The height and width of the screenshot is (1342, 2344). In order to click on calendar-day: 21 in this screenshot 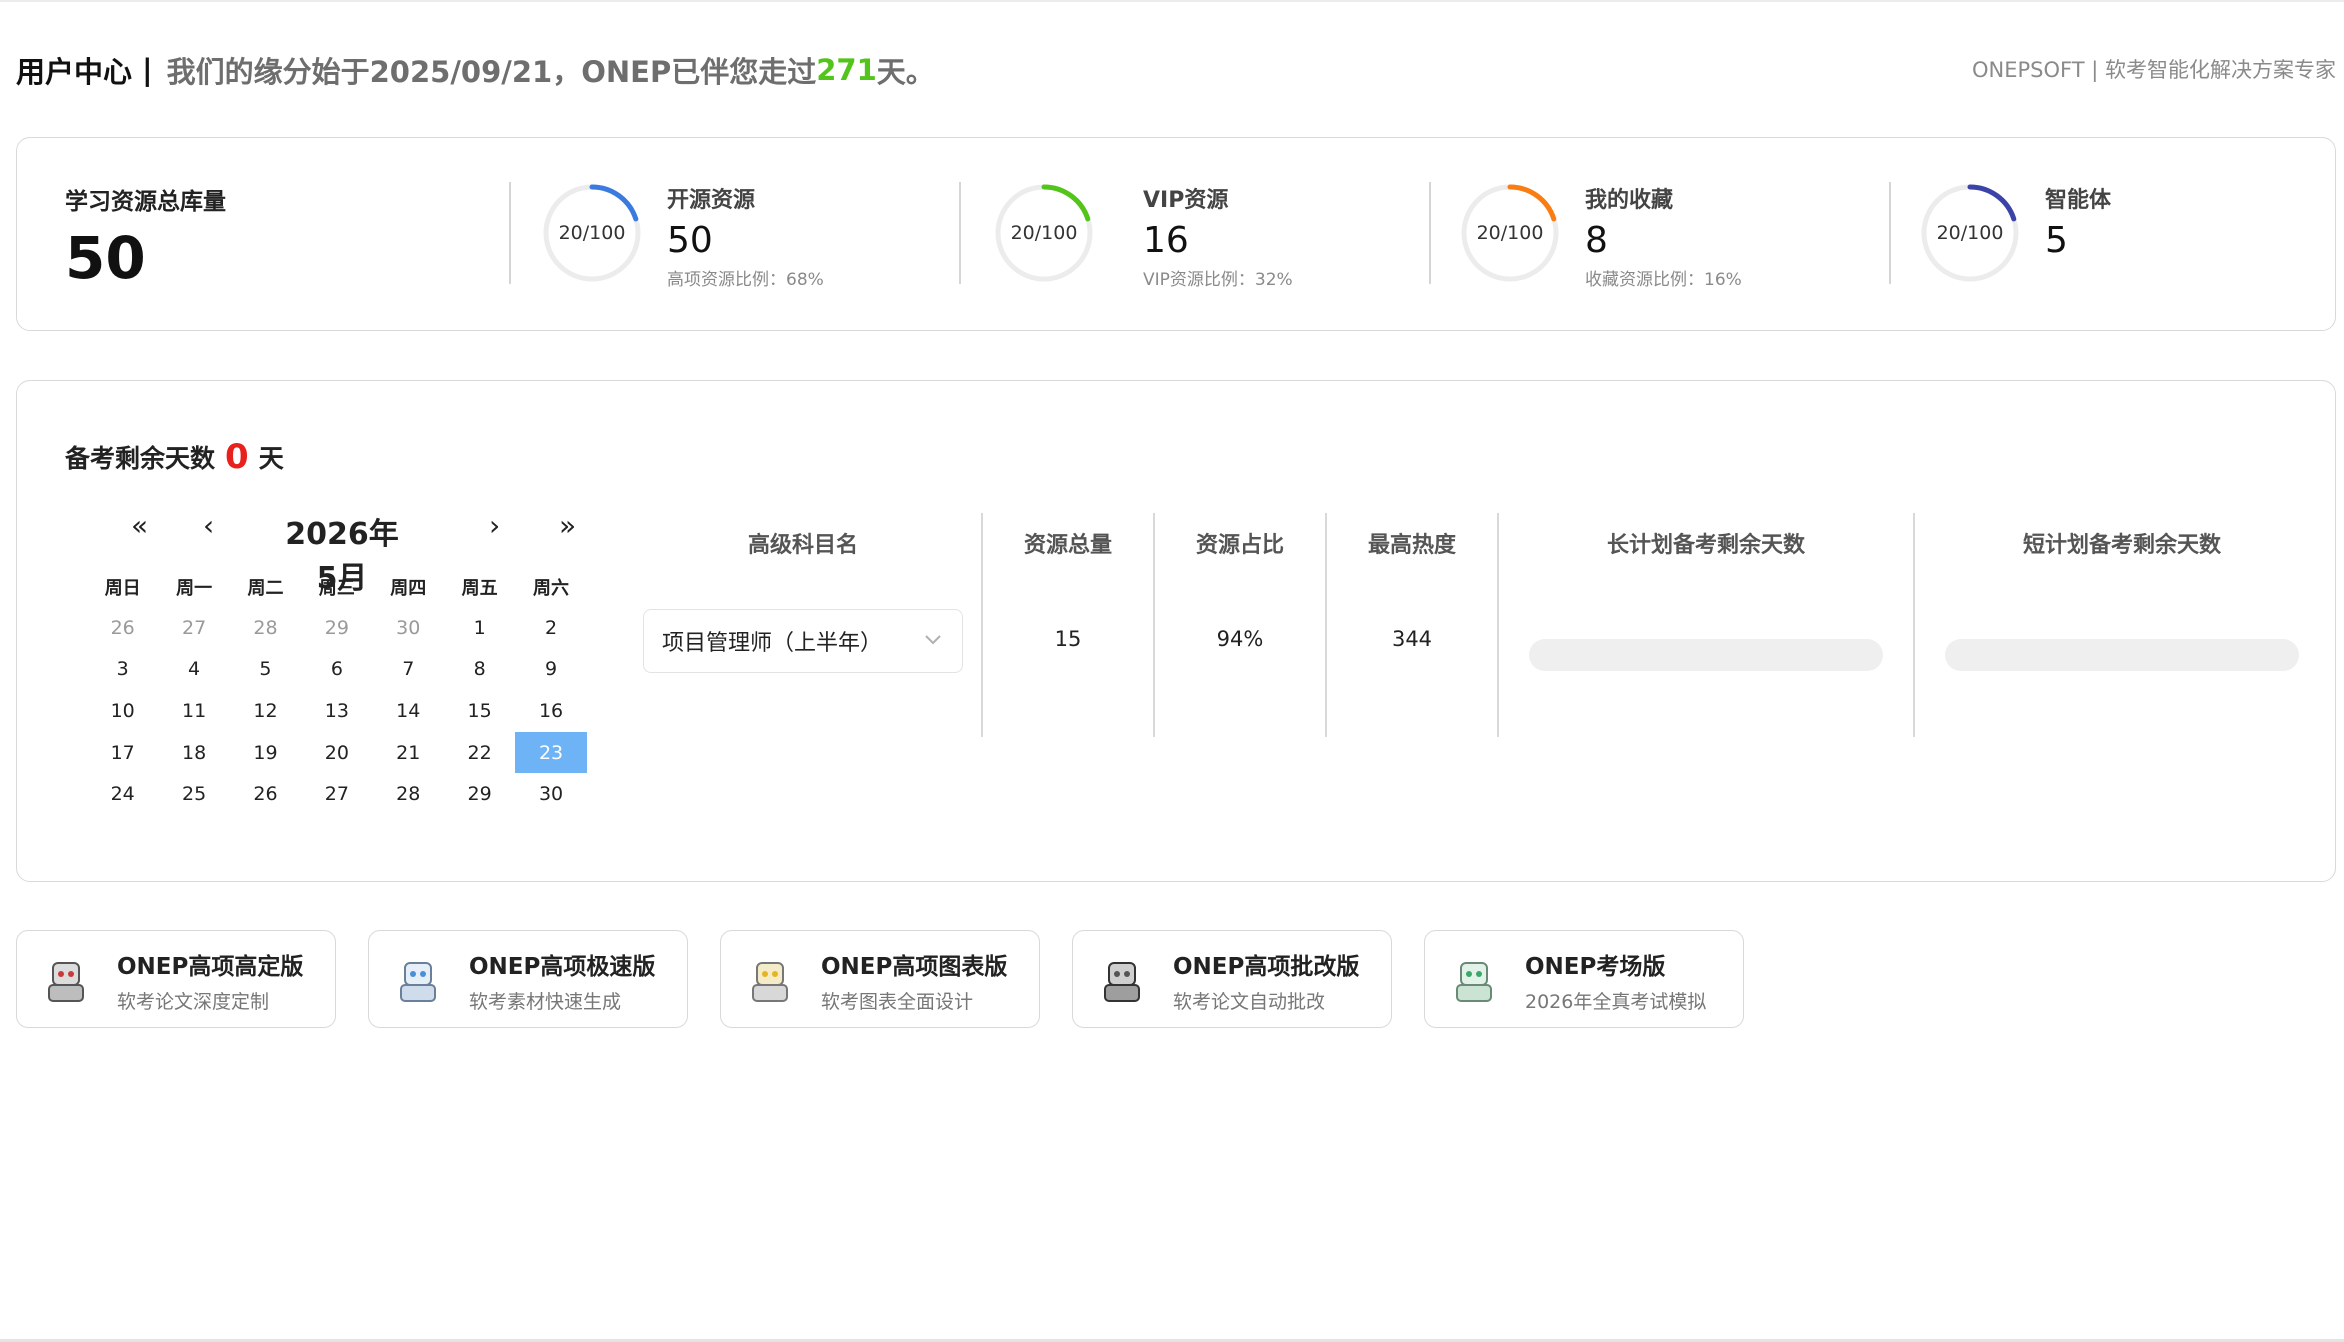, I will do `click(408, 753)`.